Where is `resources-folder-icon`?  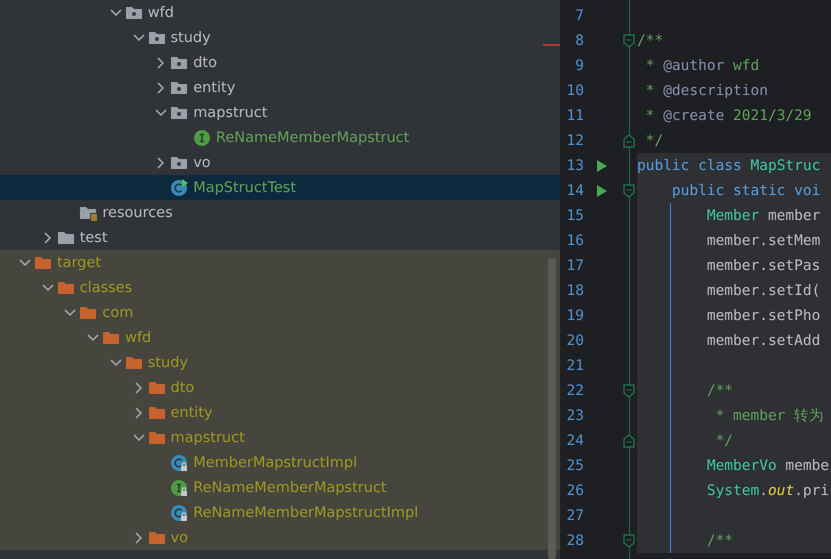
resources-folder-icon is located at coordinates (88, 212).